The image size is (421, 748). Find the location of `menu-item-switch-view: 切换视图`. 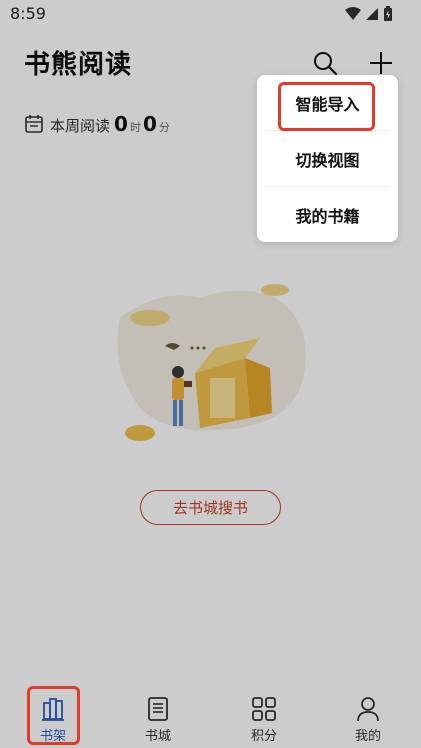

menu-item-switch-view: 切换视图 is located at coordinates (327, 158).